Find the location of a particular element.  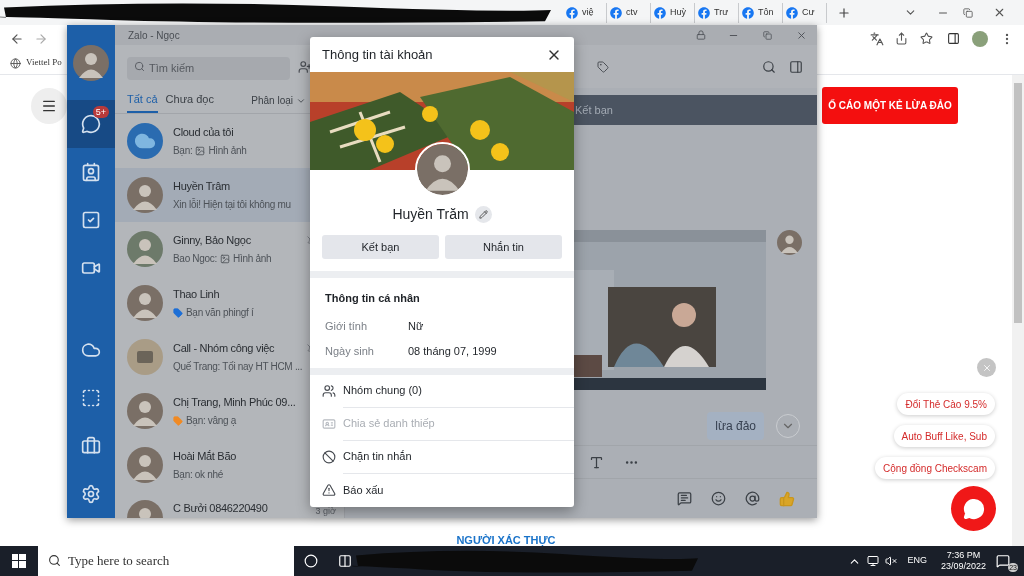

clock-time: 7:36 PM is located at coordinates (963, 555).